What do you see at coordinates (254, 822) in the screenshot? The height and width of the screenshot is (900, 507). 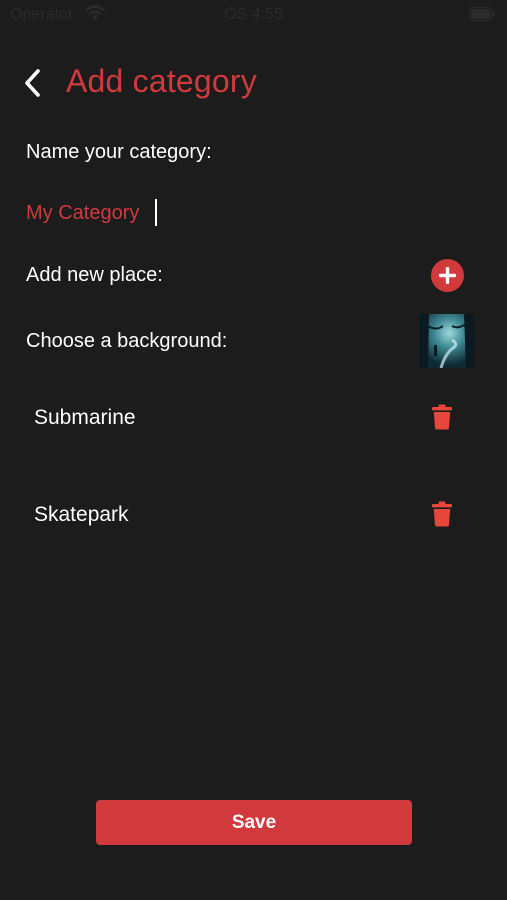 I see `save-button: Save` at bounding box center [254, 822].